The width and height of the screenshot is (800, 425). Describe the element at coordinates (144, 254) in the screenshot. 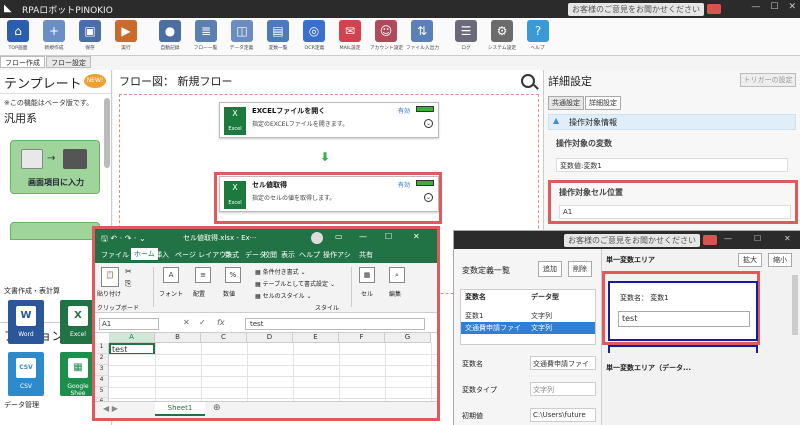

I see `excel-tab: ホーム` at that location.